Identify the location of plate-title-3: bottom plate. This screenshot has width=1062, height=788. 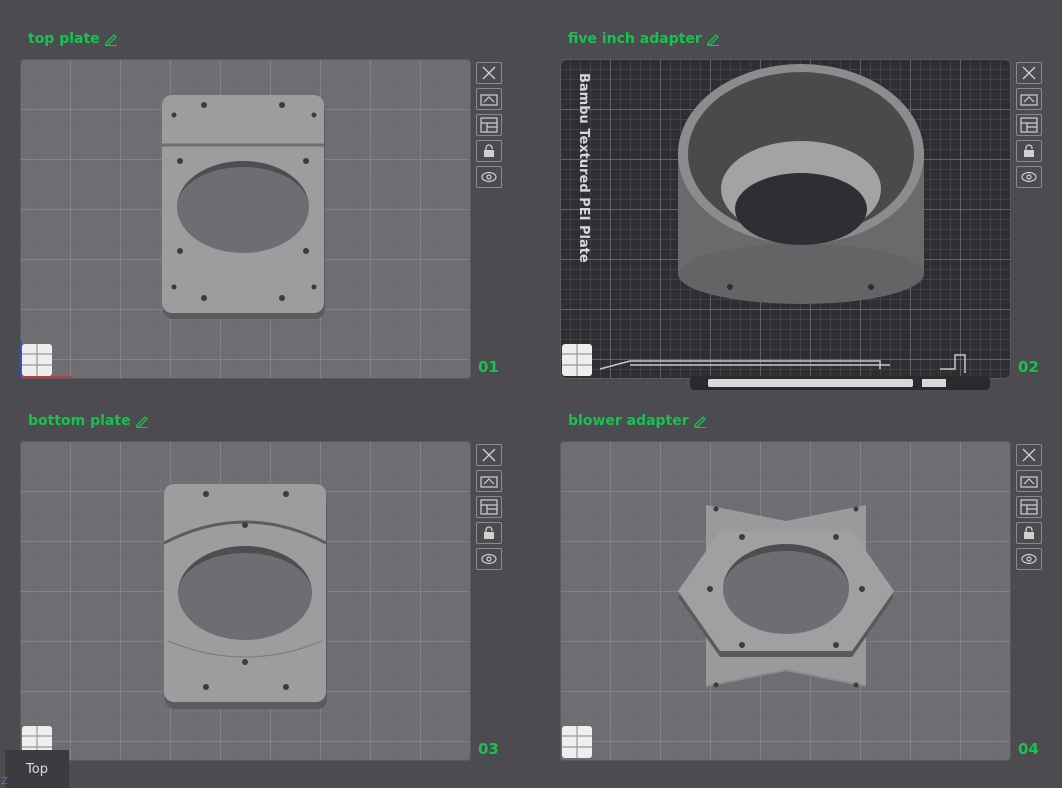
(88, 421).